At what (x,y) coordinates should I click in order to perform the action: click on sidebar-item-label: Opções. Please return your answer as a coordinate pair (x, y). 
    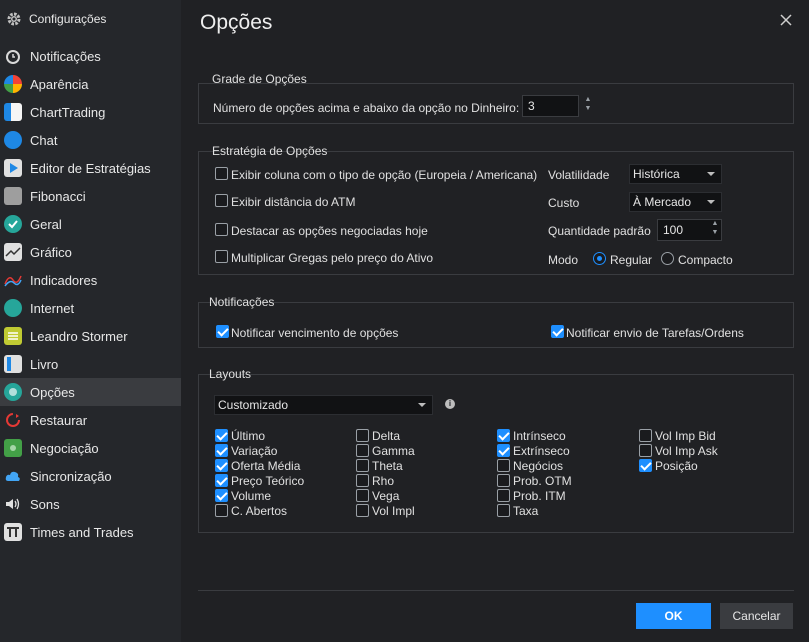
    Looking at the image, I should click on (52, 392).